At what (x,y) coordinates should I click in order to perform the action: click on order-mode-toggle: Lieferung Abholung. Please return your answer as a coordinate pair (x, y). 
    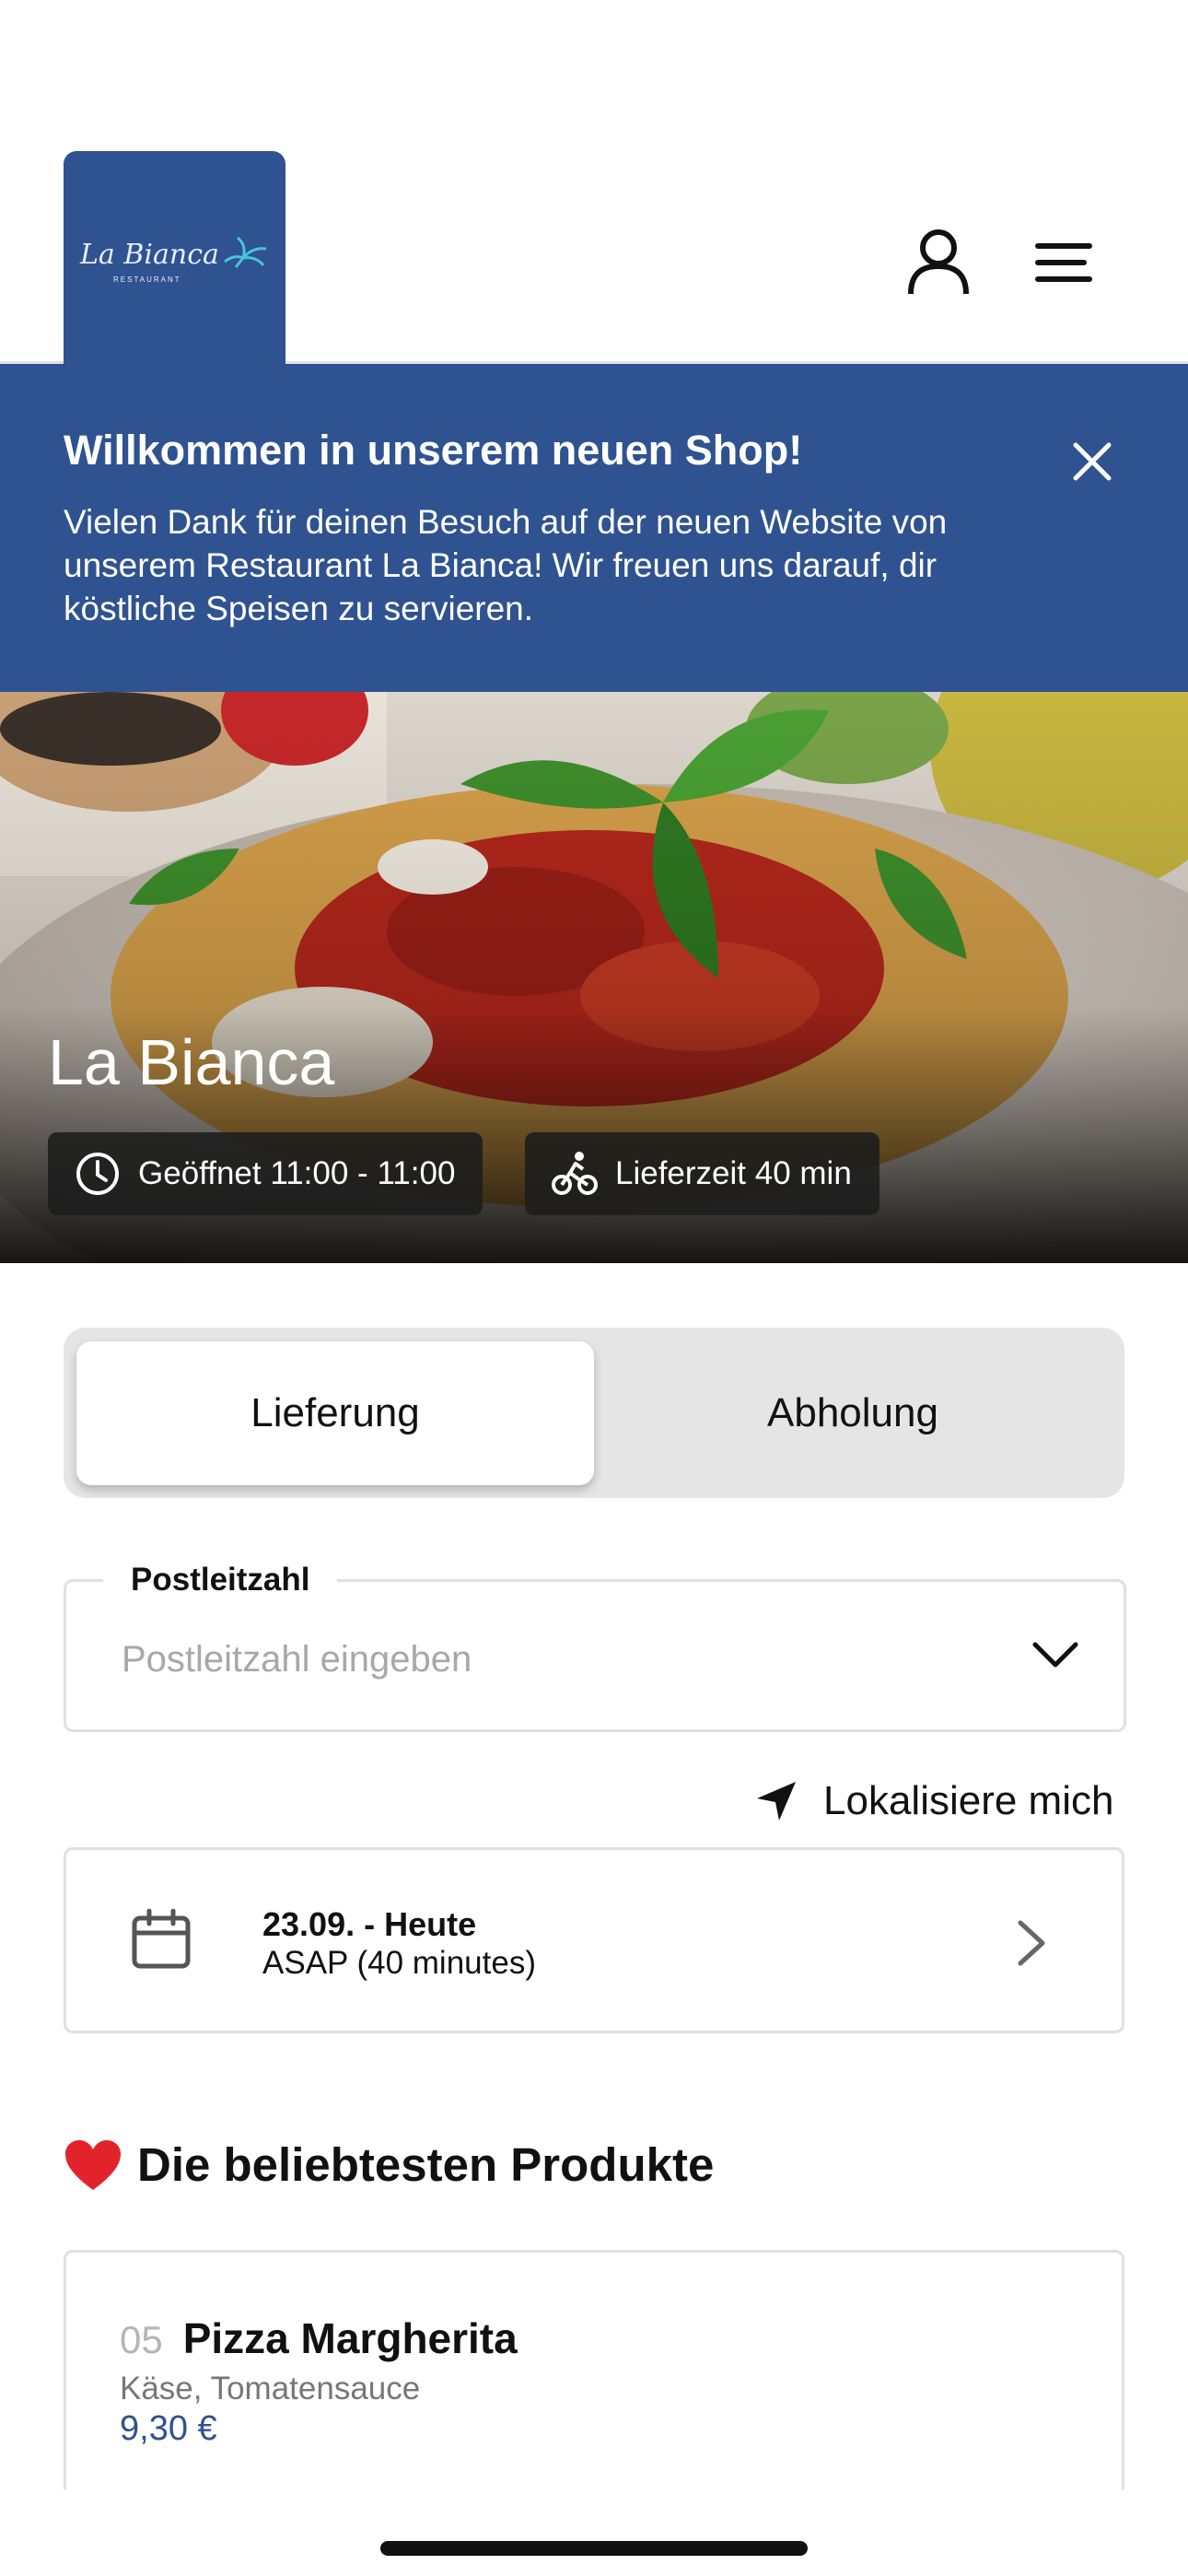
    Looking at the image, I should click on (594, 1413).